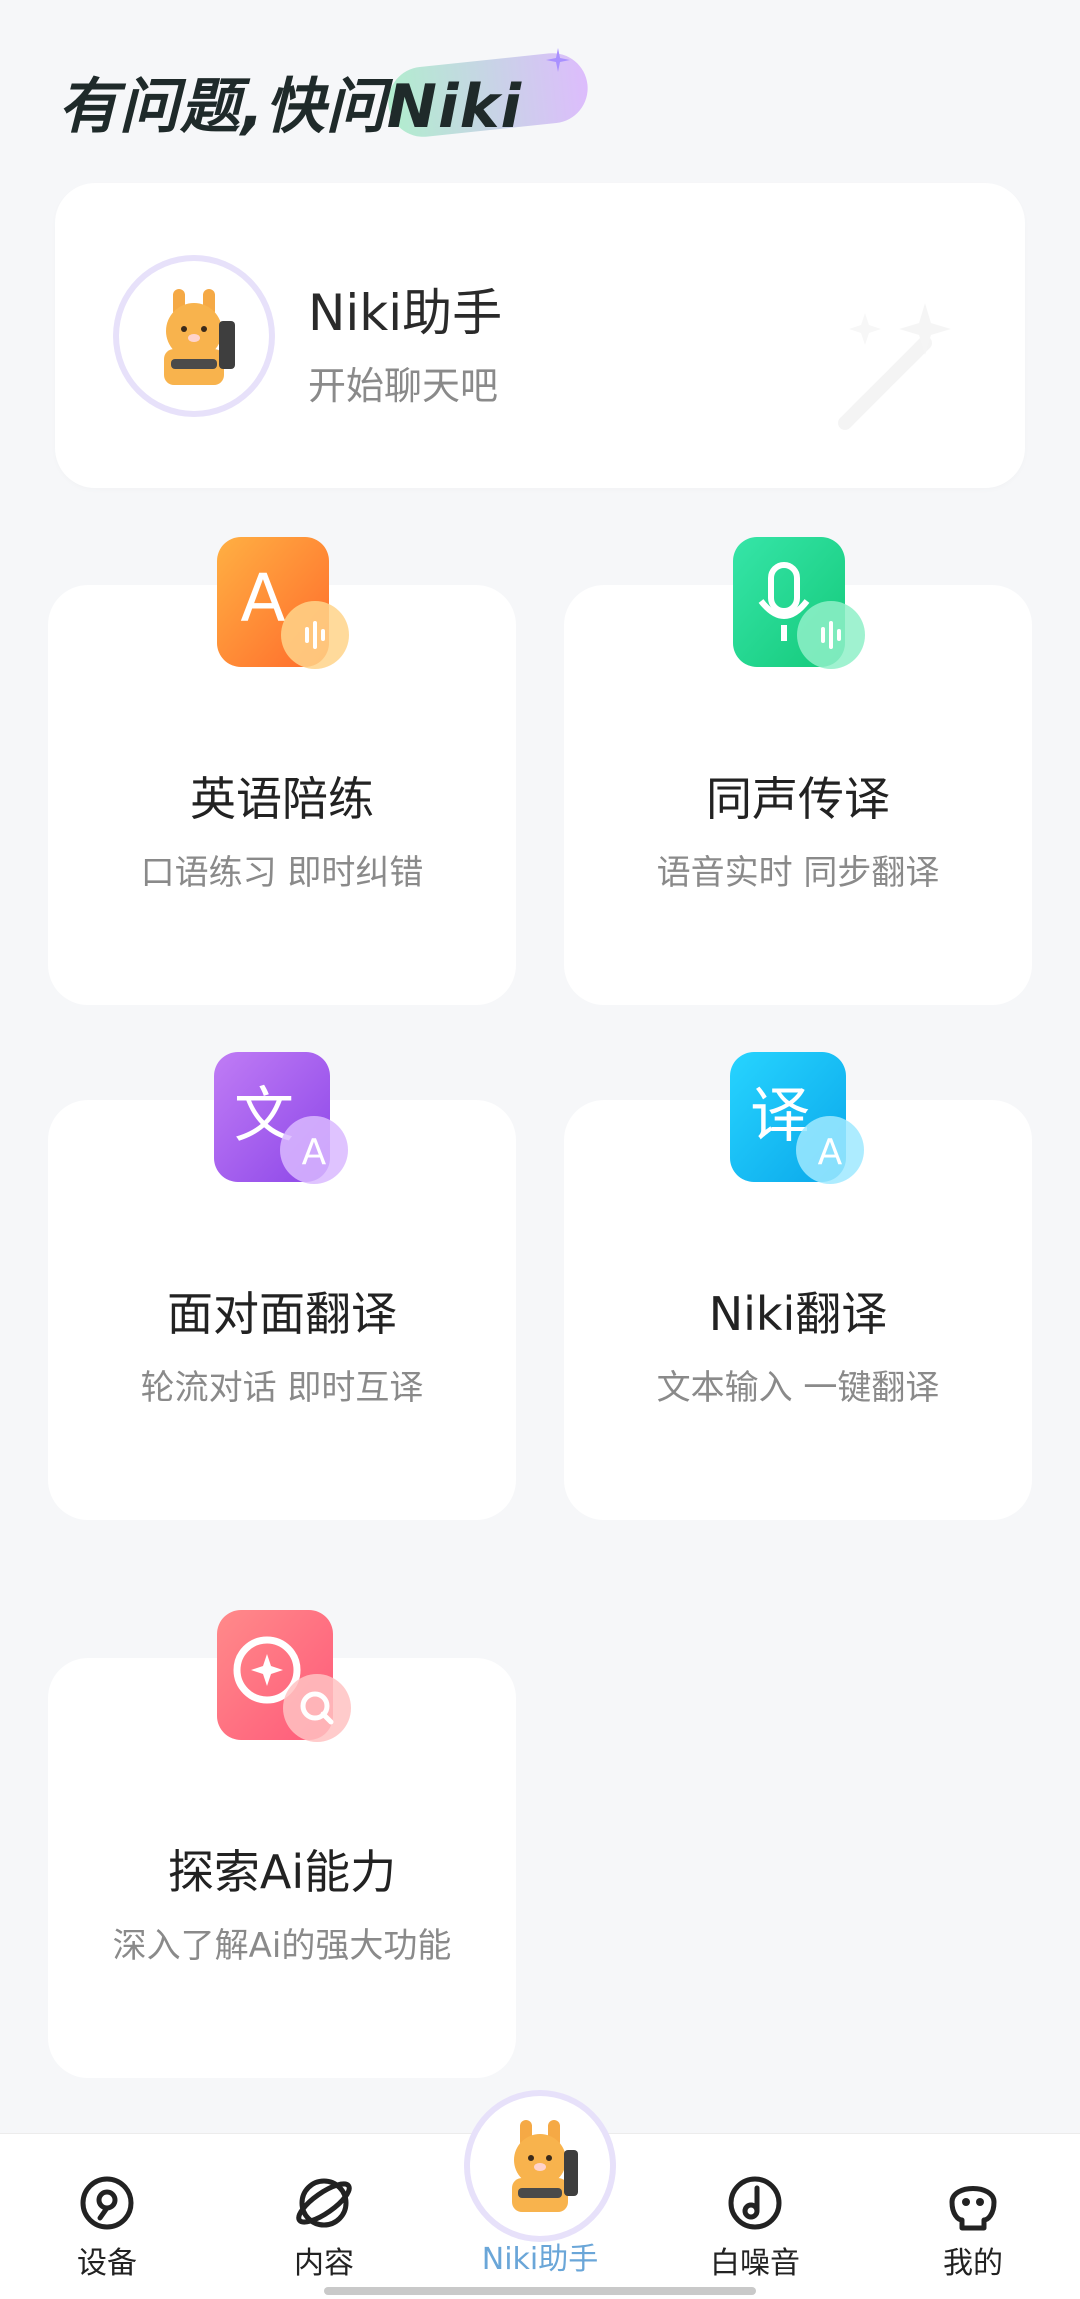 This screenshot has height=2299, width=1080. I want to click on feature-title: 英语陪练, so click(282, 799).